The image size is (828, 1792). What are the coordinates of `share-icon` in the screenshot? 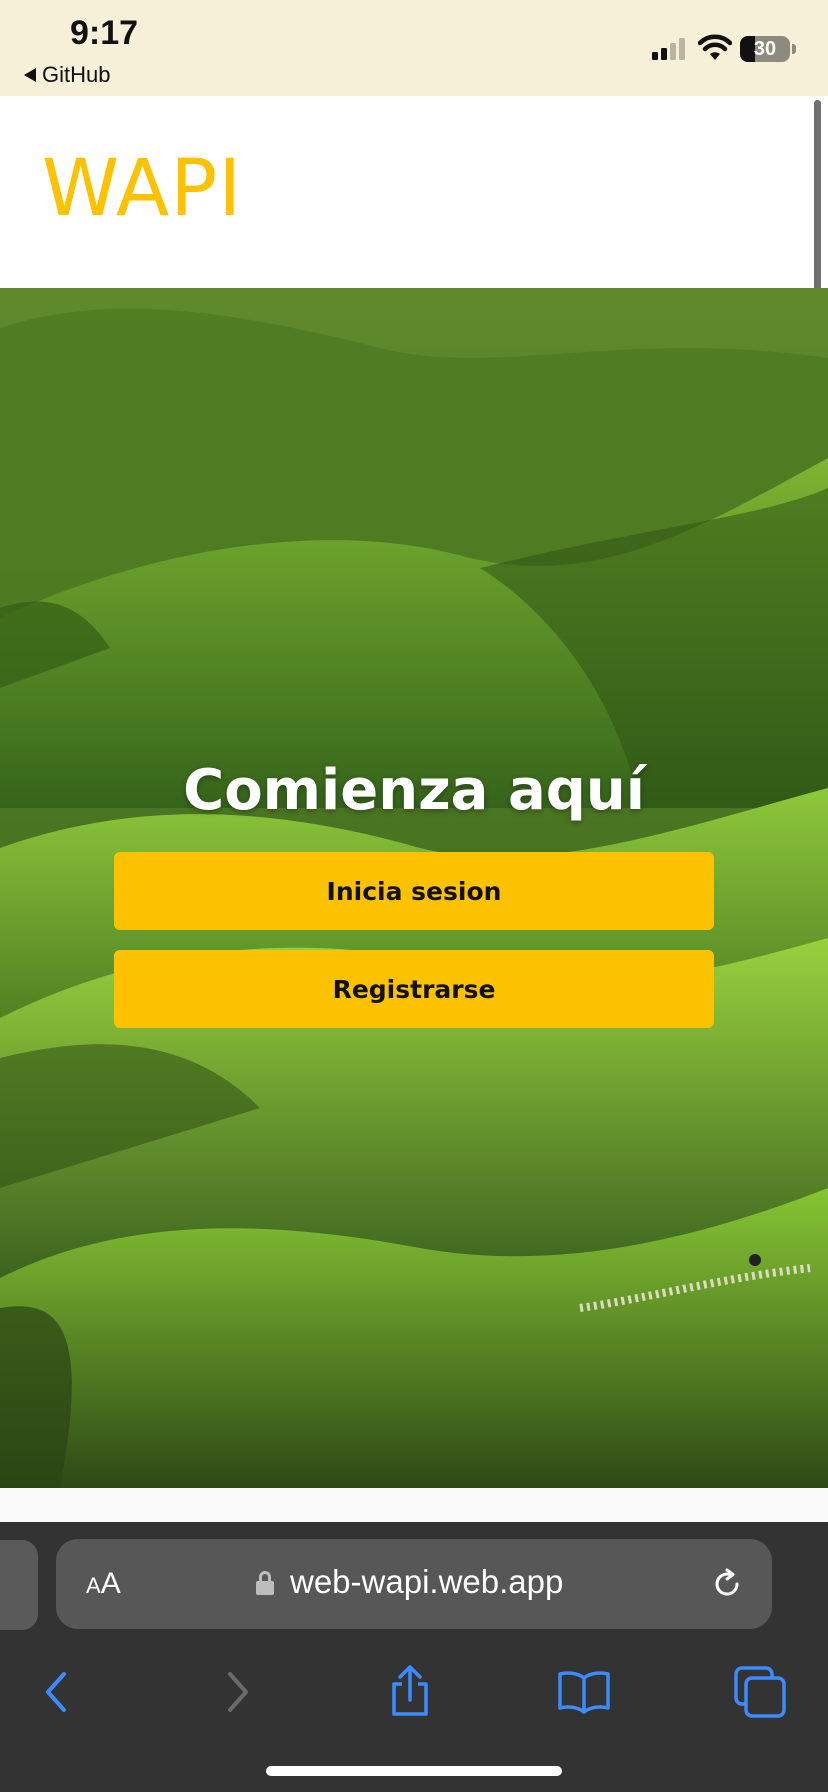 It's located at (410, 1692).